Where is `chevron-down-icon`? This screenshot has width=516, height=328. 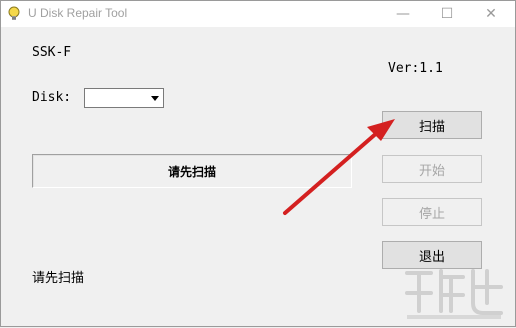
chevron-down-icon is located at coordinates (155, 98).